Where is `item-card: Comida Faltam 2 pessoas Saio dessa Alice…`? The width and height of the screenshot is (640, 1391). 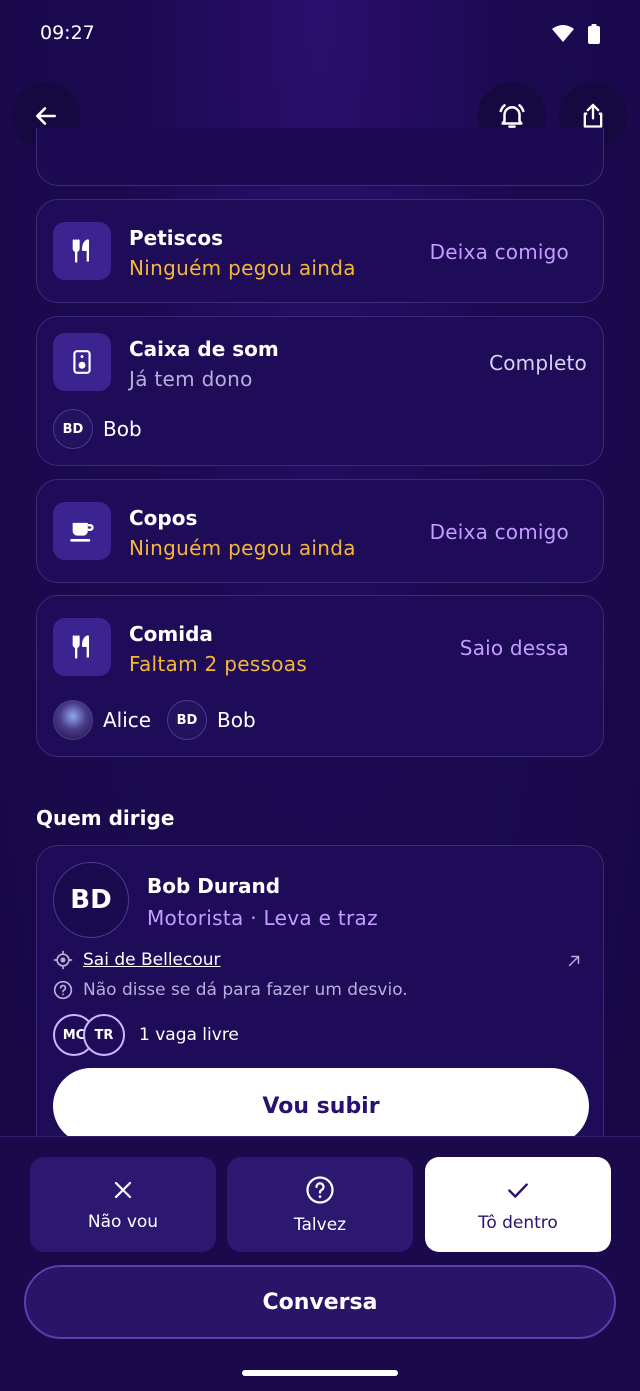
item-card: Comida Faltam 2 pessoas Saio dessa Alice… is located at coordinates (320, 676).